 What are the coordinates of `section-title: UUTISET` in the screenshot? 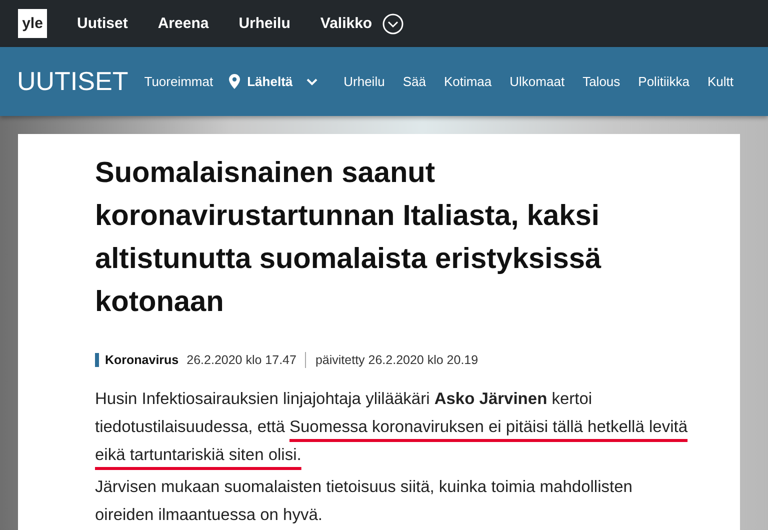 It's located at (72, 81).